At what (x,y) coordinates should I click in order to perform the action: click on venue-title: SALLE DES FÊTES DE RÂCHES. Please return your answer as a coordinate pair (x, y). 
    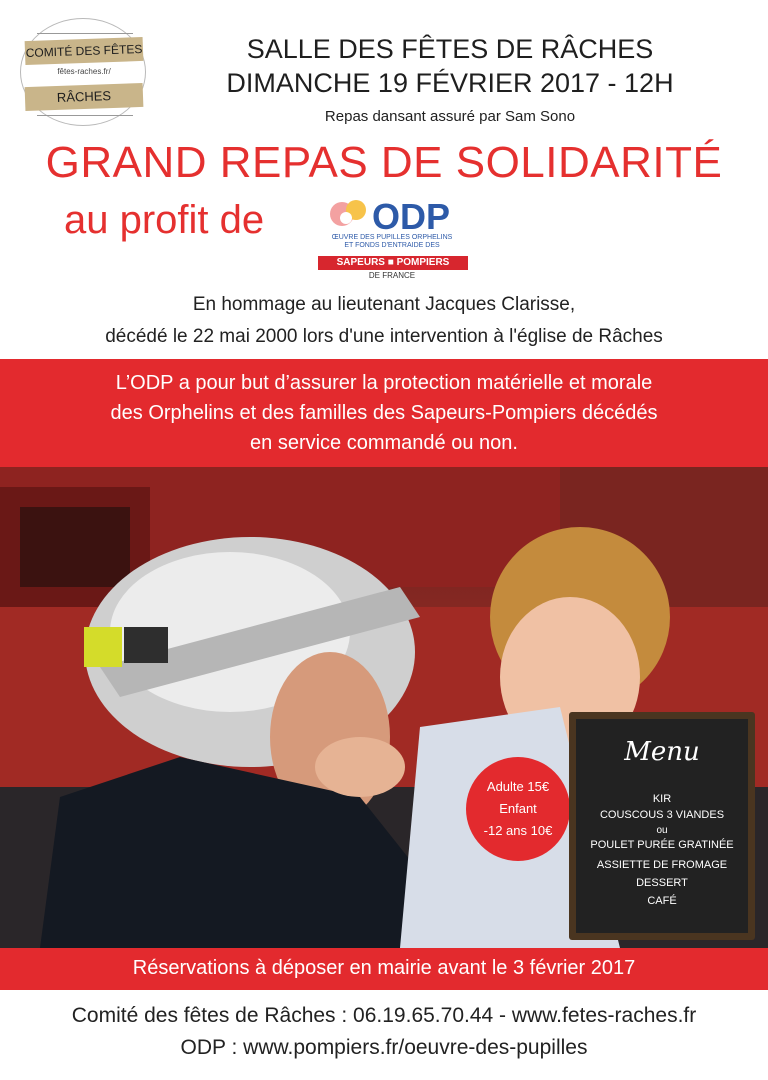
    Looking at the image, I should click on (450, 49).